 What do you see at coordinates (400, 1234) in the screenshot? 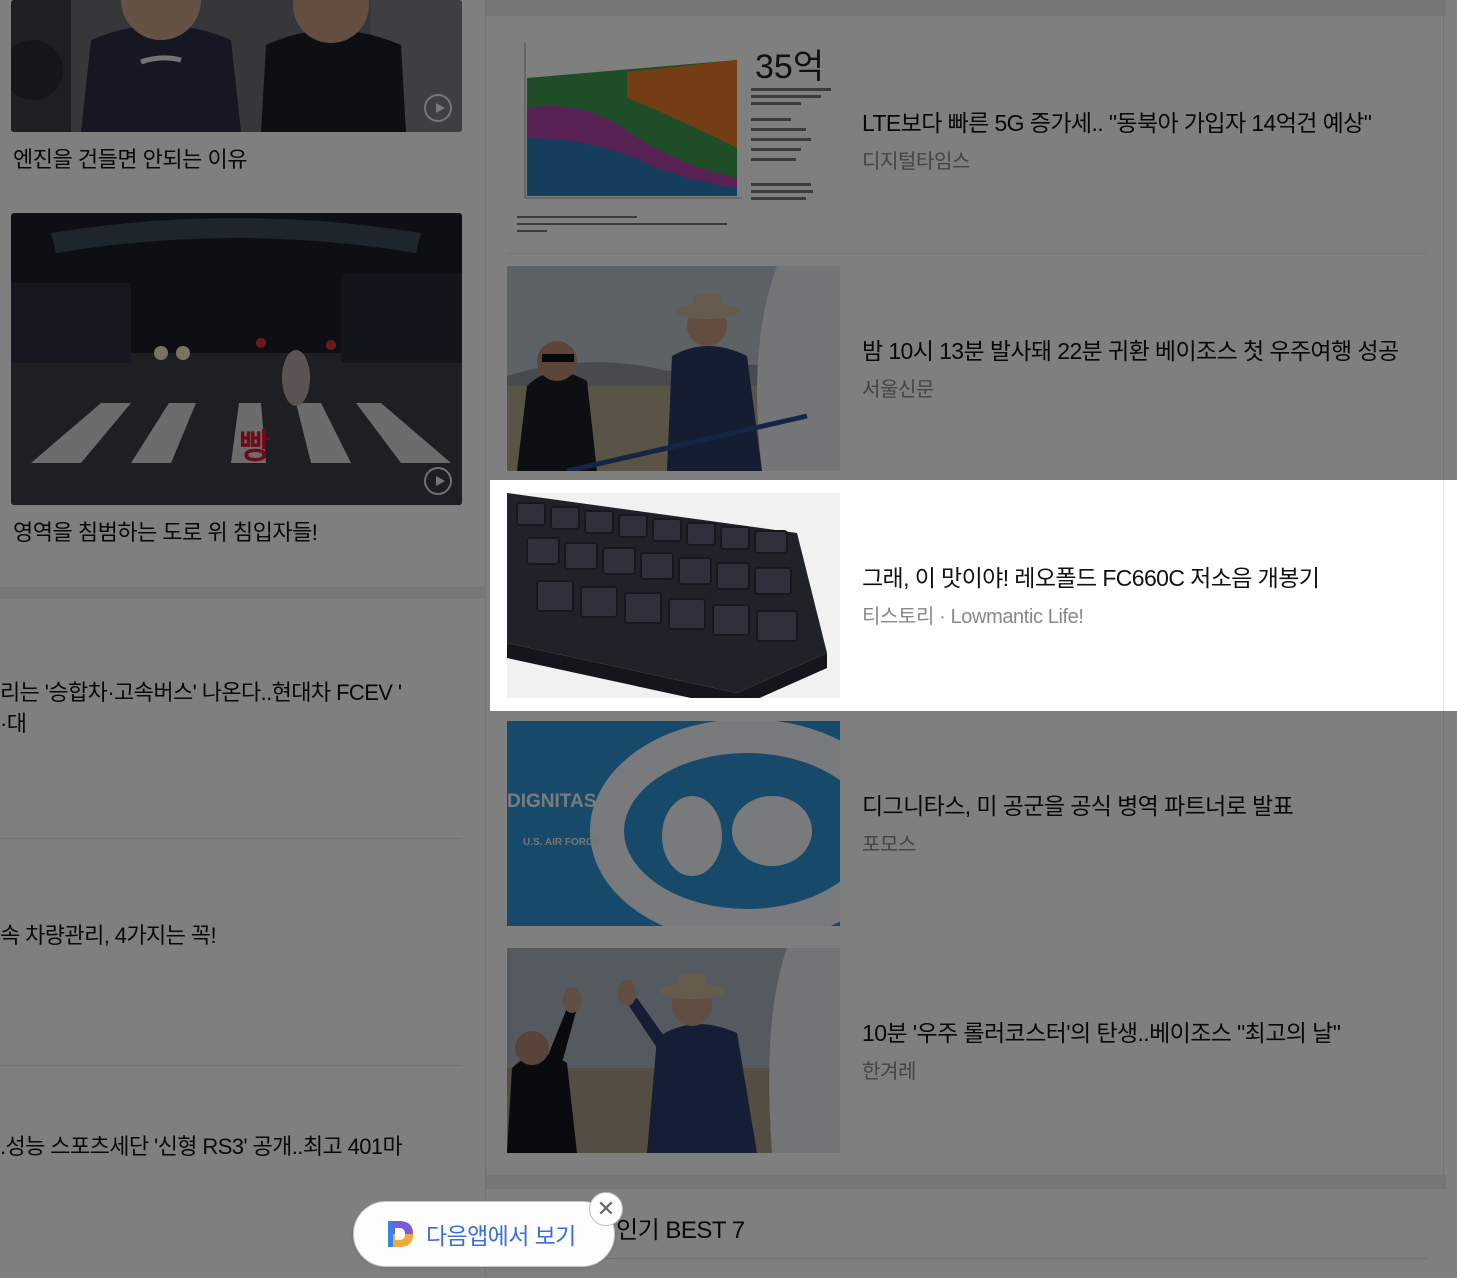
I see `daum-logo-icon` at bounding box center [400, 1234].